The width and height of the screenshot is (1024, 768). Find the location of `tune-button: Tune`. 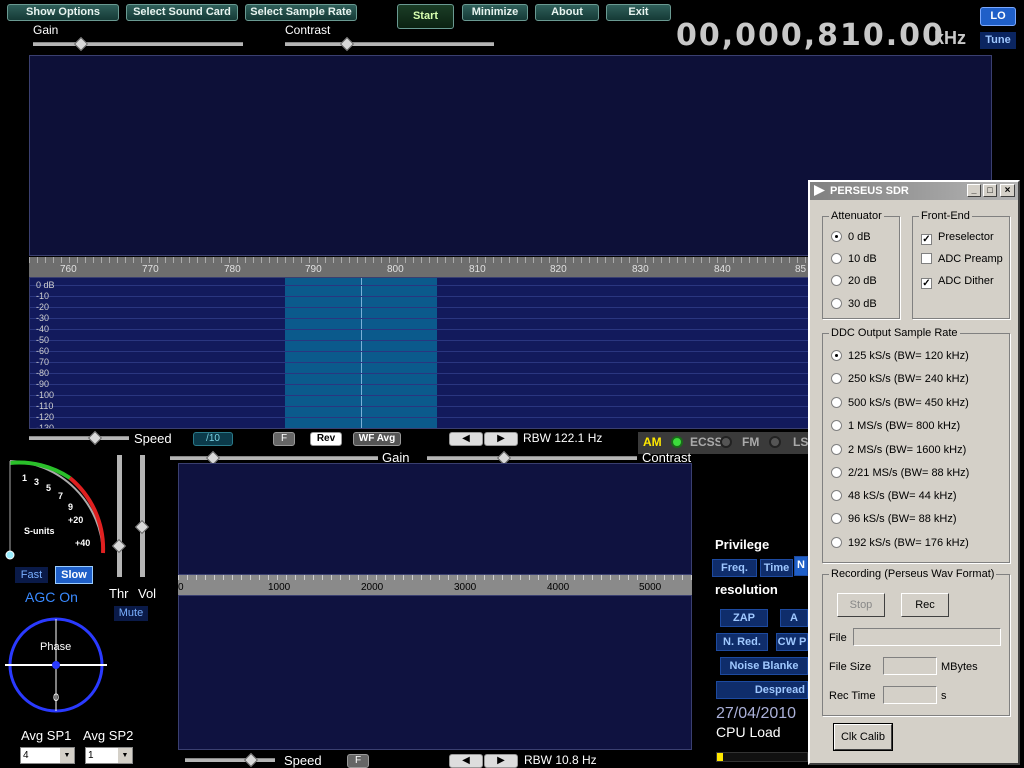

tune-button: Tune is located at coordinates (998, 40).